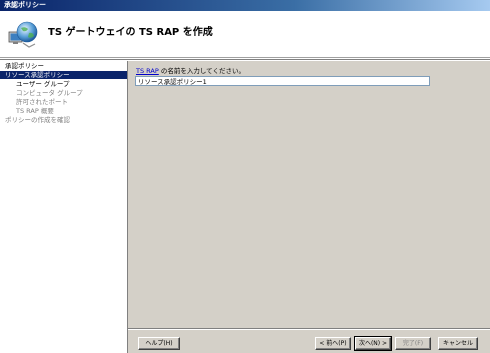 This screenshot has height=353, width=490. Describe the element at coordinates (333, 343) in the screenshot. I see `back-button: < 前へ(P)` at that location.